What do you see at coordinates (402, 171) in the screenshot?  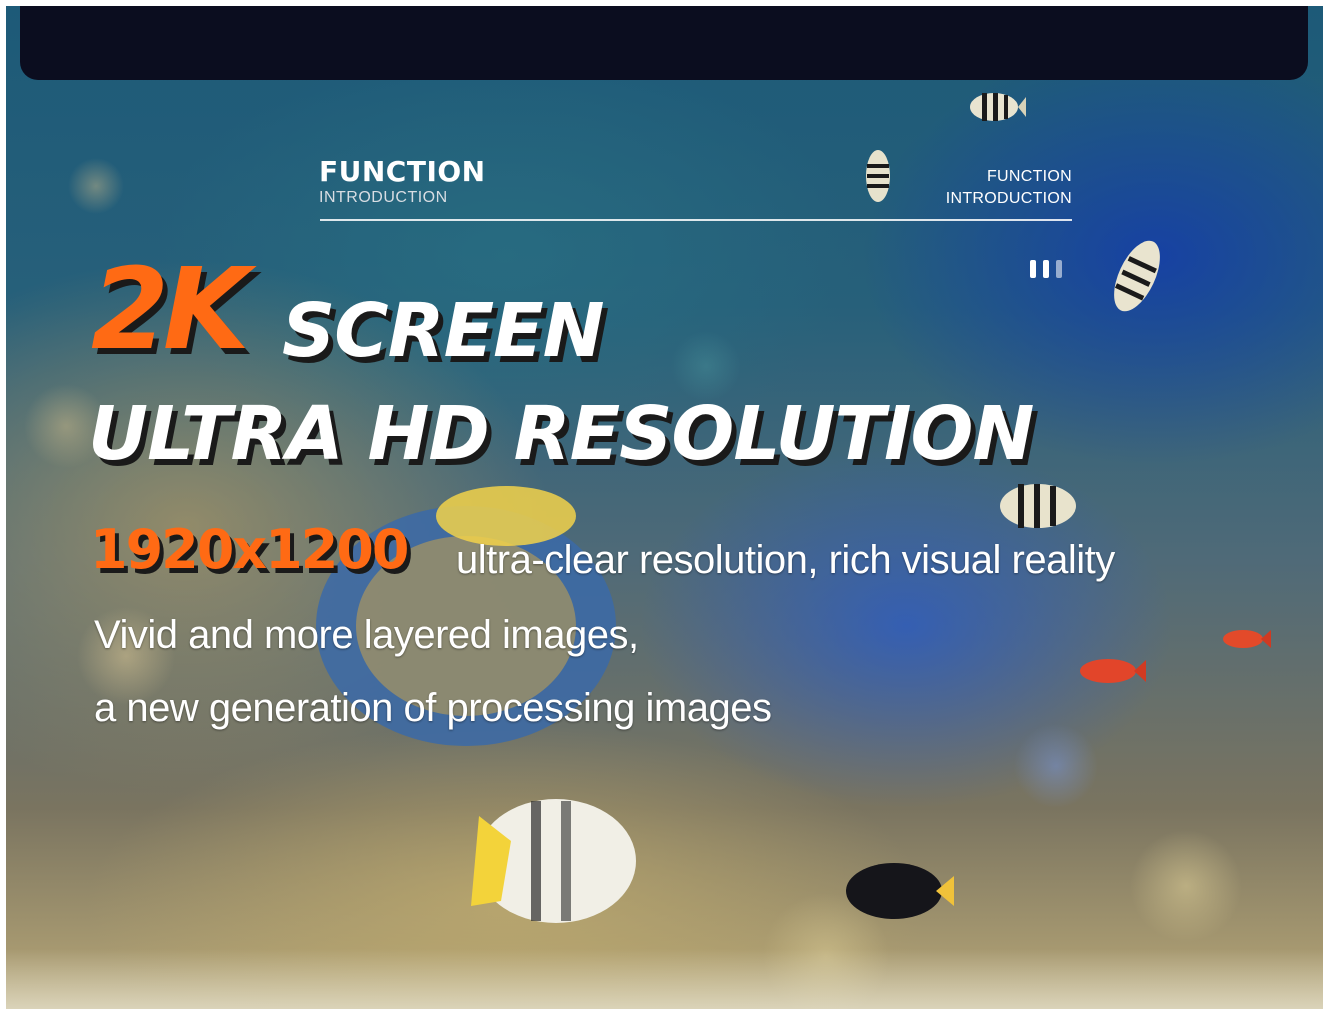 I see `section-title: FUNCTION` at bounding box center [402, 171].